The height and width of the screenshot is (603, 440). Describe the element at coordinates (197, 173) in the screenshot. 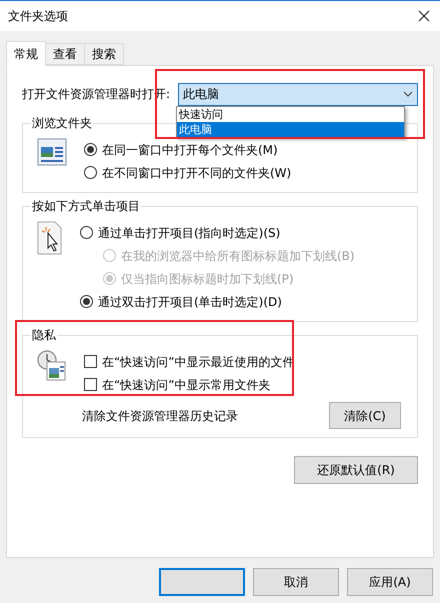

I see `option-label: 在不同窗口中打开不同的文件夹(W)` at that location.